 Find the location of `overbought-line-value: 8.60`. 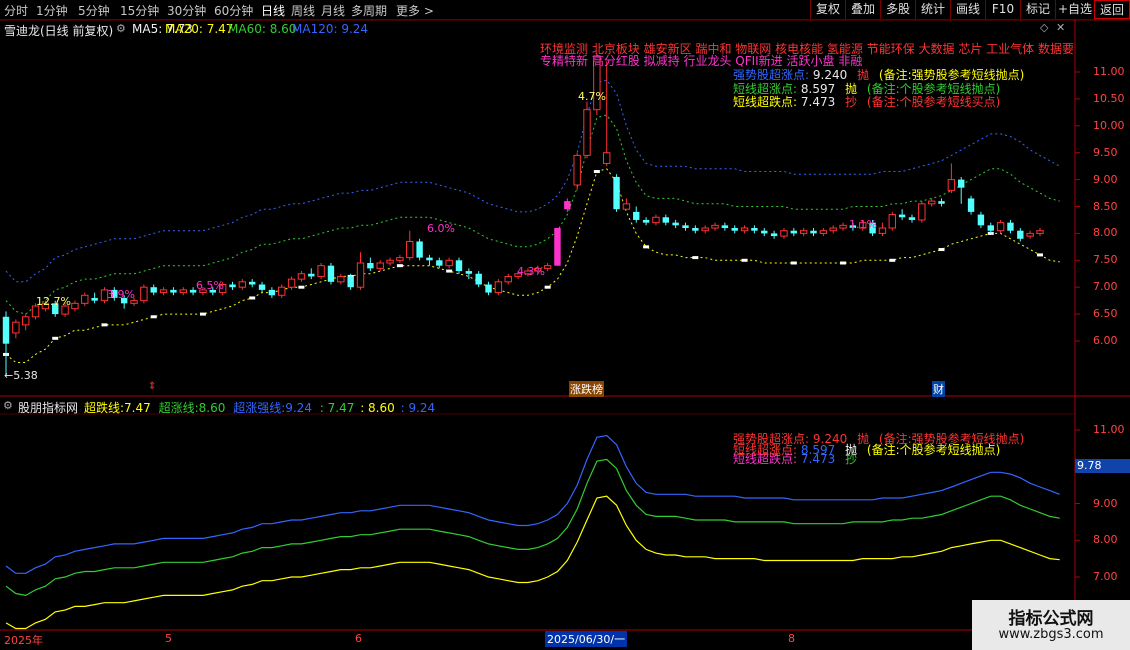

overbought-line-value: 8.60 is located at coordinates (212, 408).